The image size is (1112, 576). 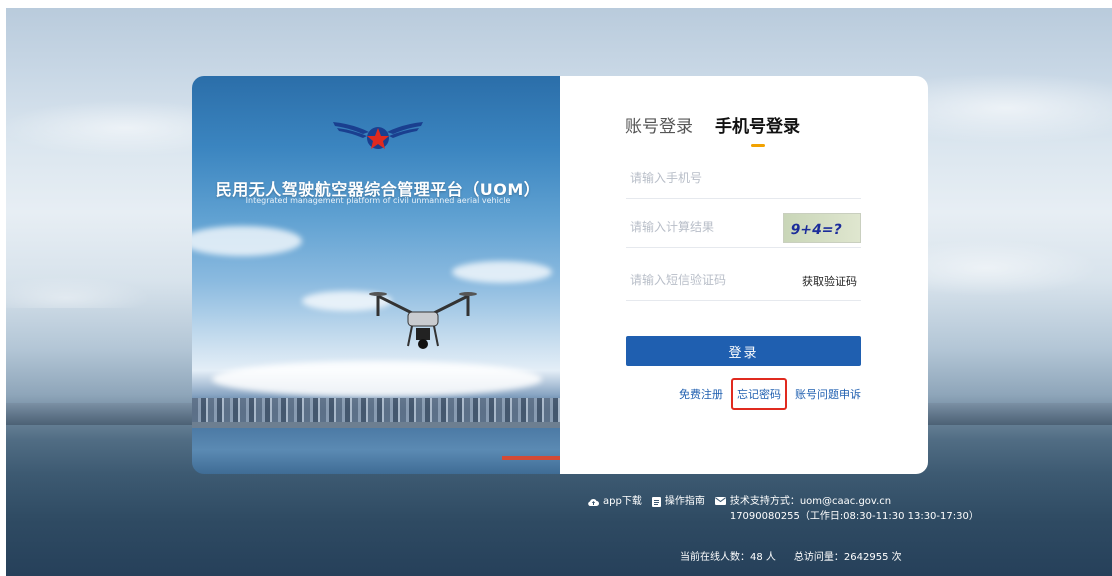 What do you see at coordinates (378, 411) in the screenshot?
I see `city-skyline` at bounding box center [378, 411].